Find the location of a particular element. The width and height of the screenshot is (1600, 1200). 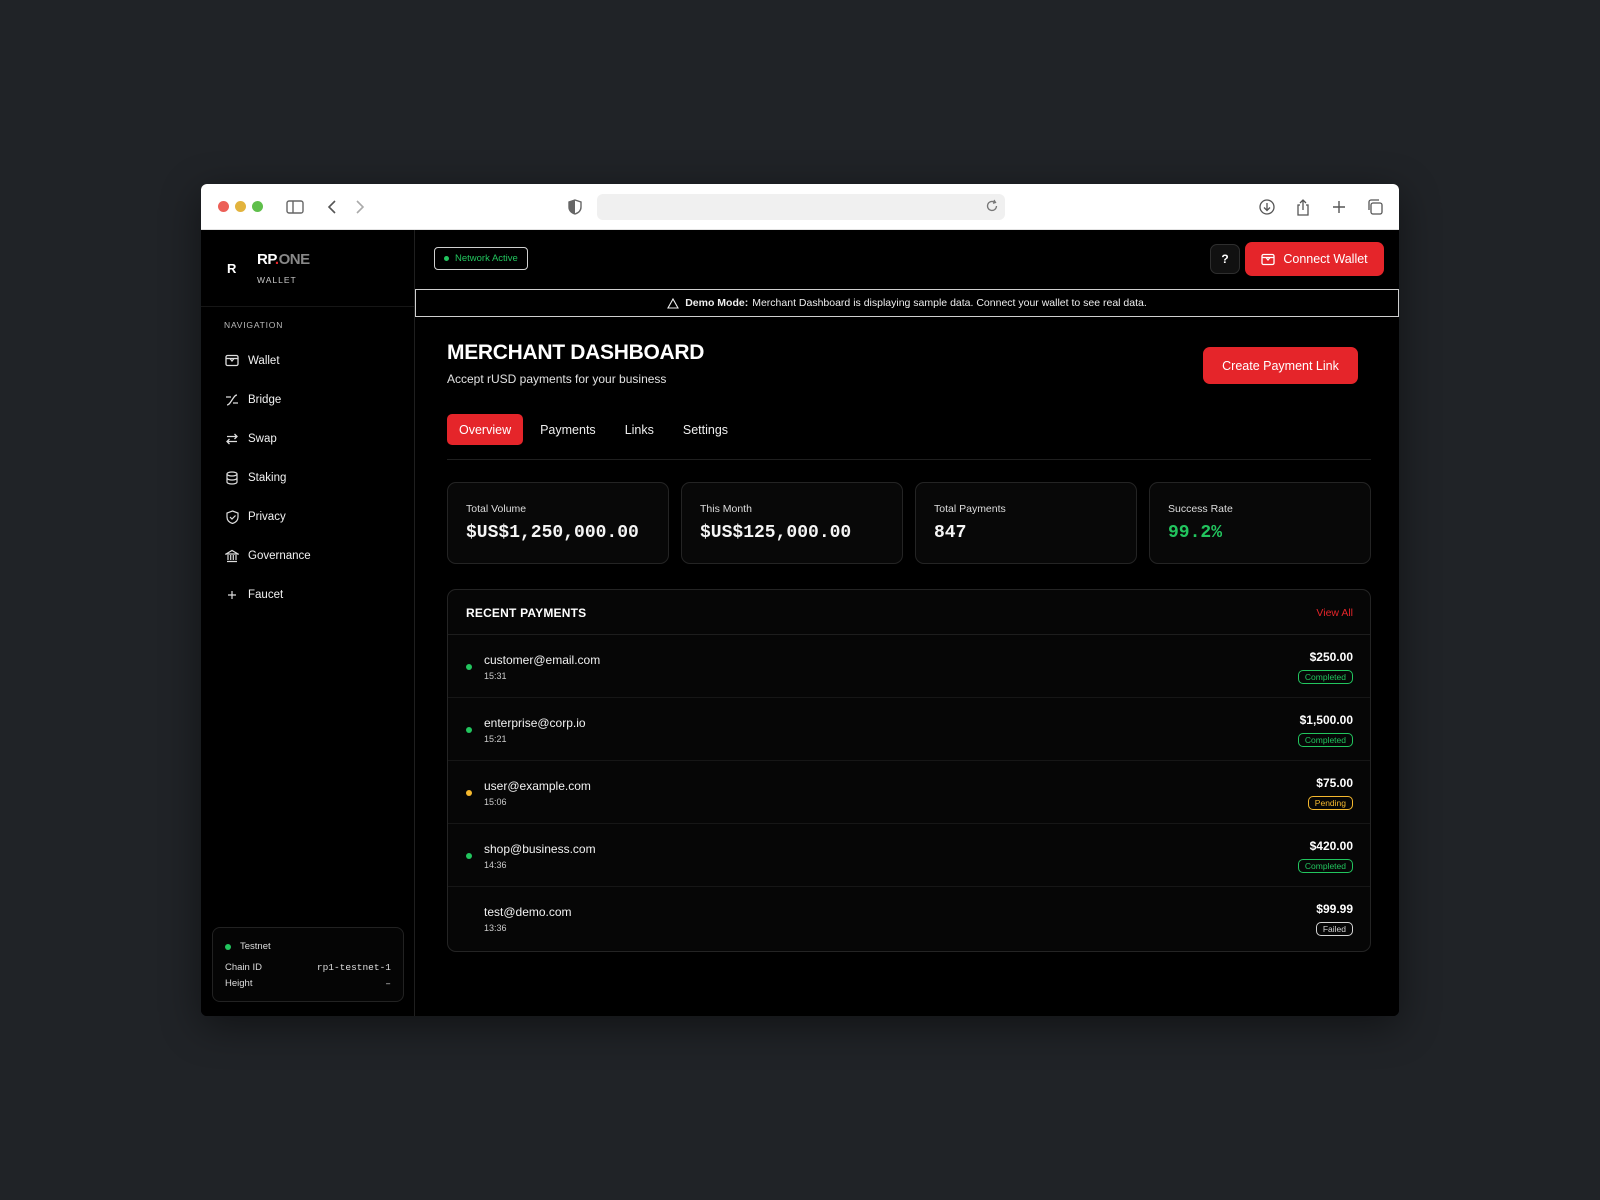

payment-amount: $75.00 is located at coordinates (1334, 783).